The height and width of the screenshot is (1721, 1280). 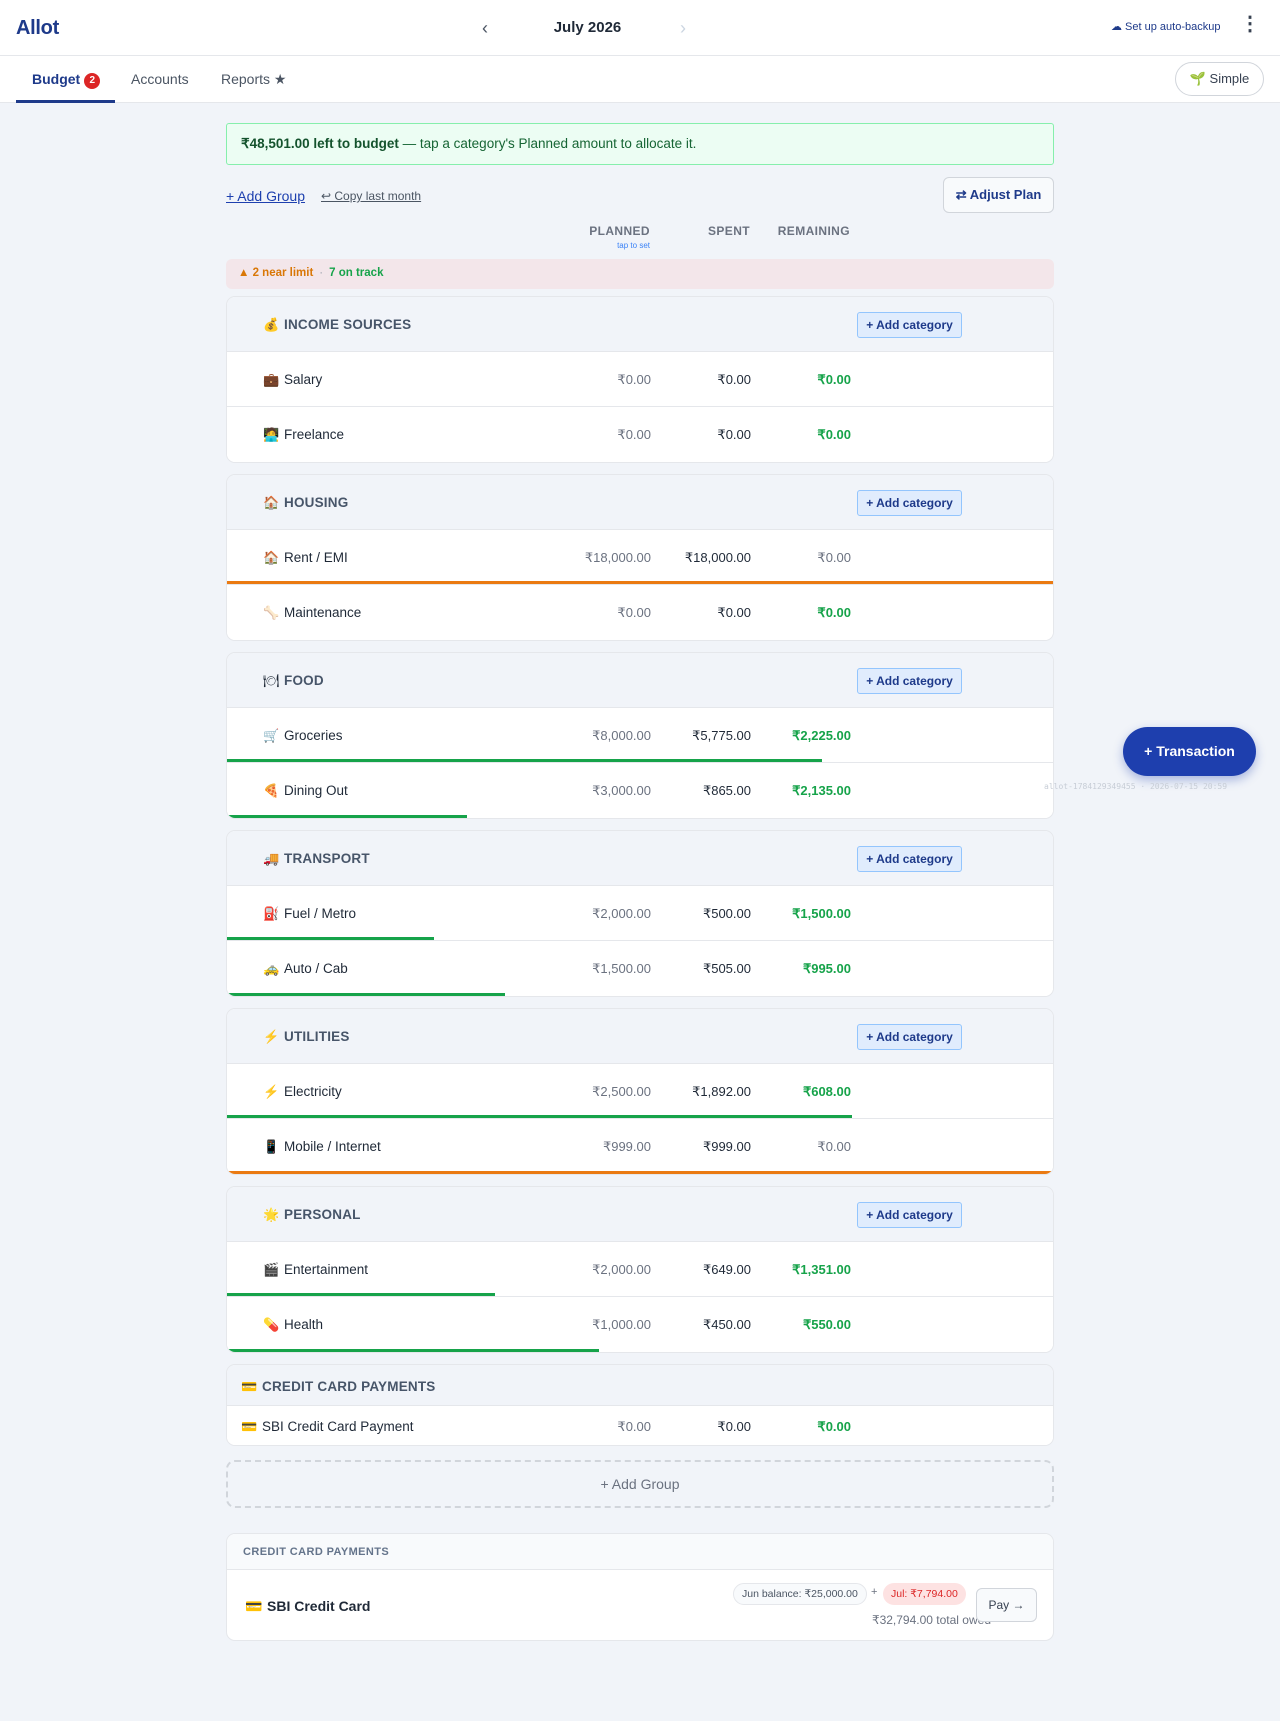 I want to click on category-row-fuel-metro: ⛽ Fuel / Metro ₹2,000.00 ₹500.00 ₹1,500.00, so click(x=640, y=913).